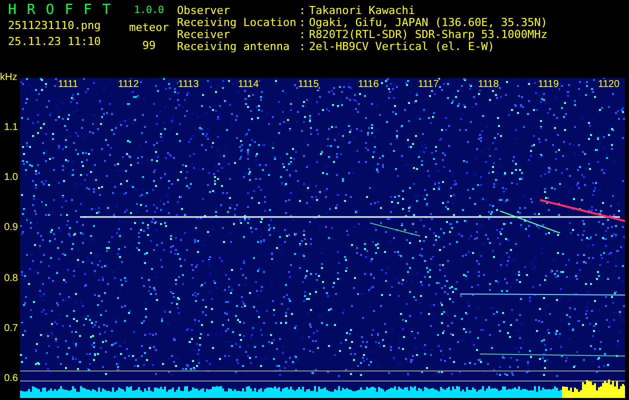  I want to click on y-axis-label: 1.0, so click(11, 178).